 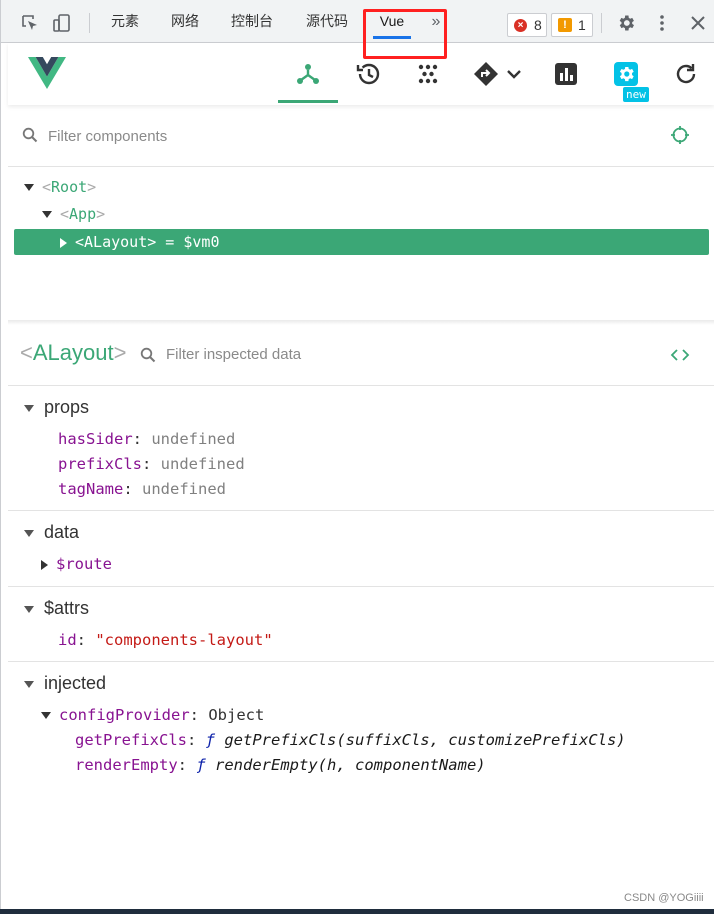 What do you see at coordinates (327, 21) in the screenshot?
I see `tab-sources: 源代码` at bounding box center [327, 21].